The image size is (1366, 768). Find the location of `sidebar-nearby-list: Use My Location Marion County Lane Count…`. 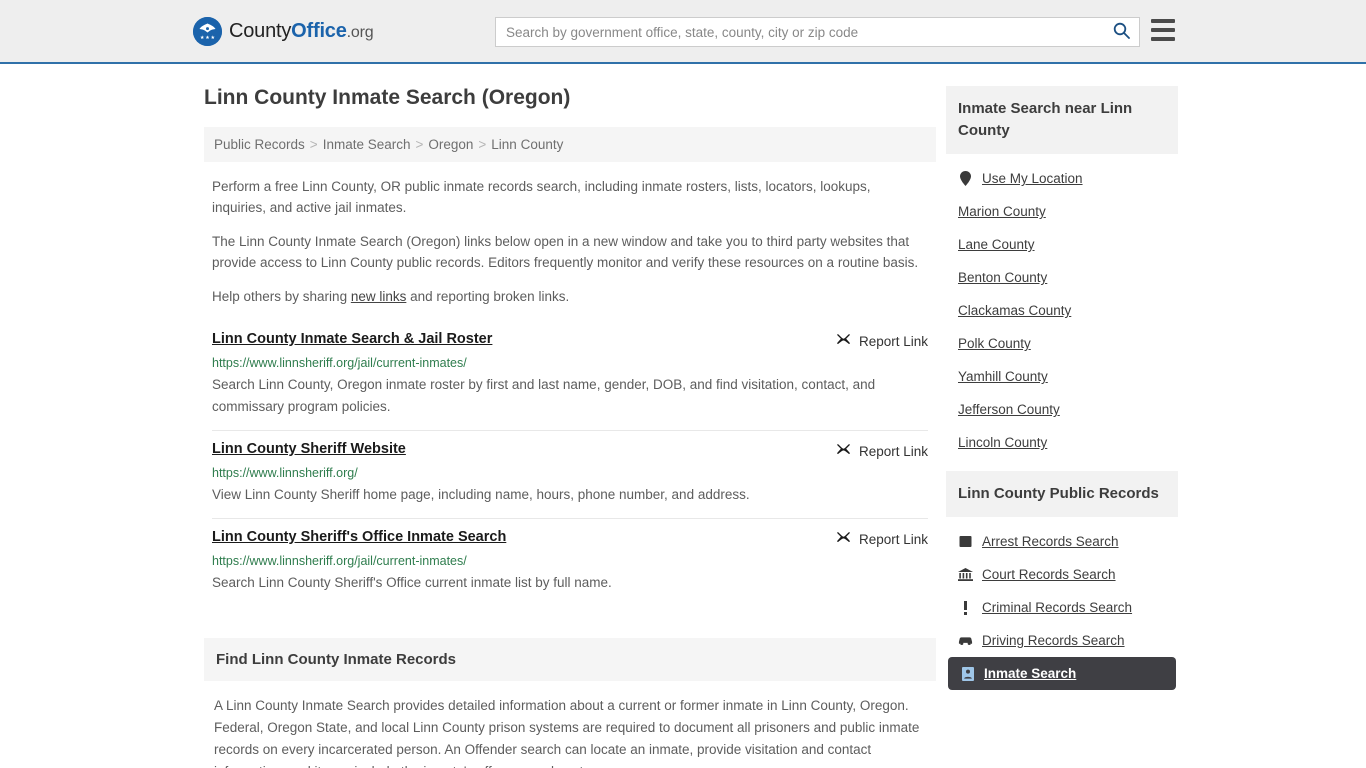

sidebar-nearby-list: Use My Location Marion County Lane Count… is located at coordinates (1062, 306).